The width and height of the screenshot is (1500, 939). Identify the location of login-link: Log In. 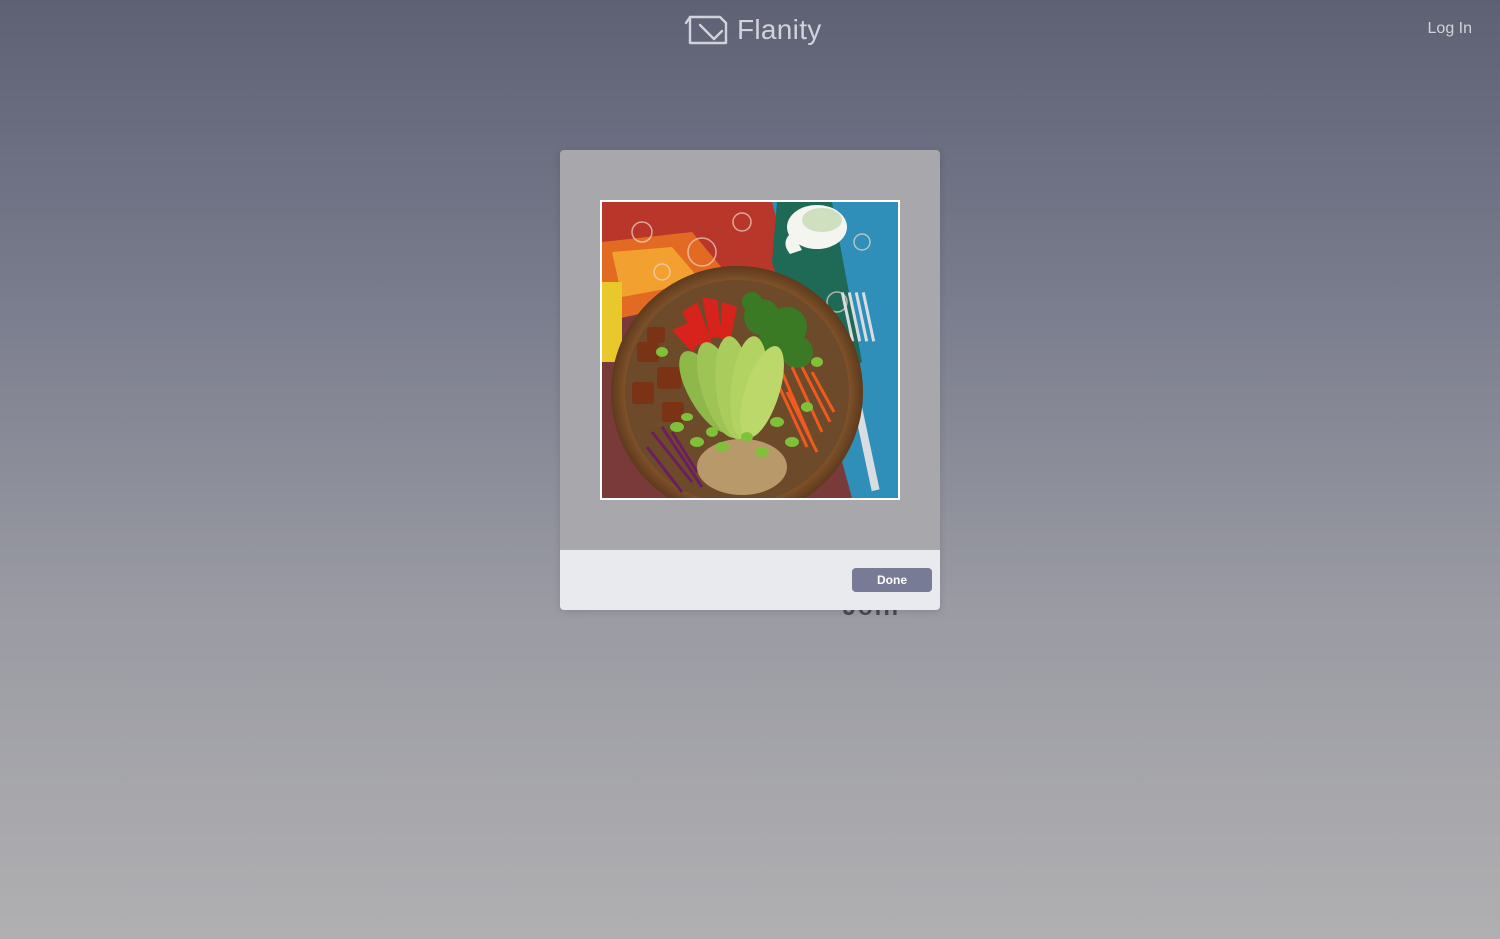
(1450, 29).